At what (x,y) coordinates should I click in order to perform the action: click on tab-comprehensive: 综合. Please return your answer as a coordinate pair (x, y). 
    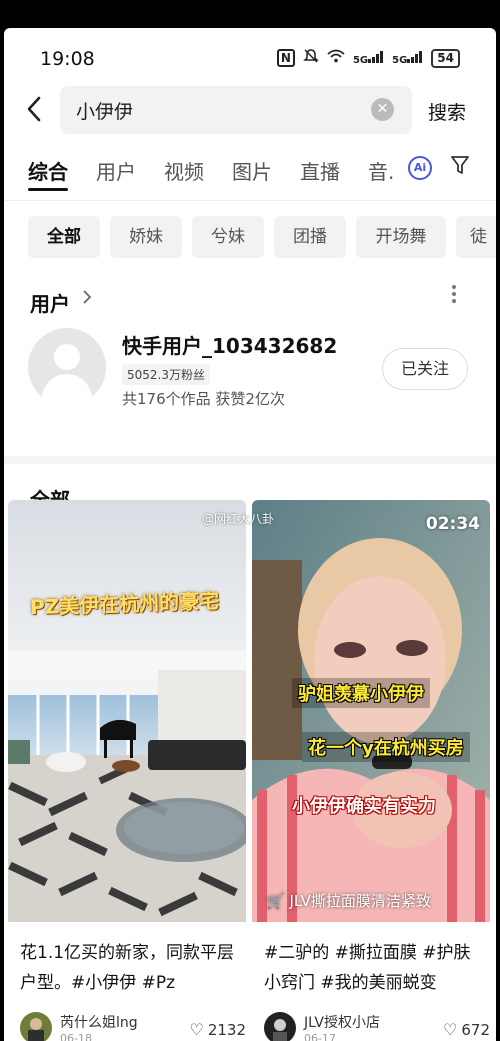
    Looking at the image, I should click on (48, 170).